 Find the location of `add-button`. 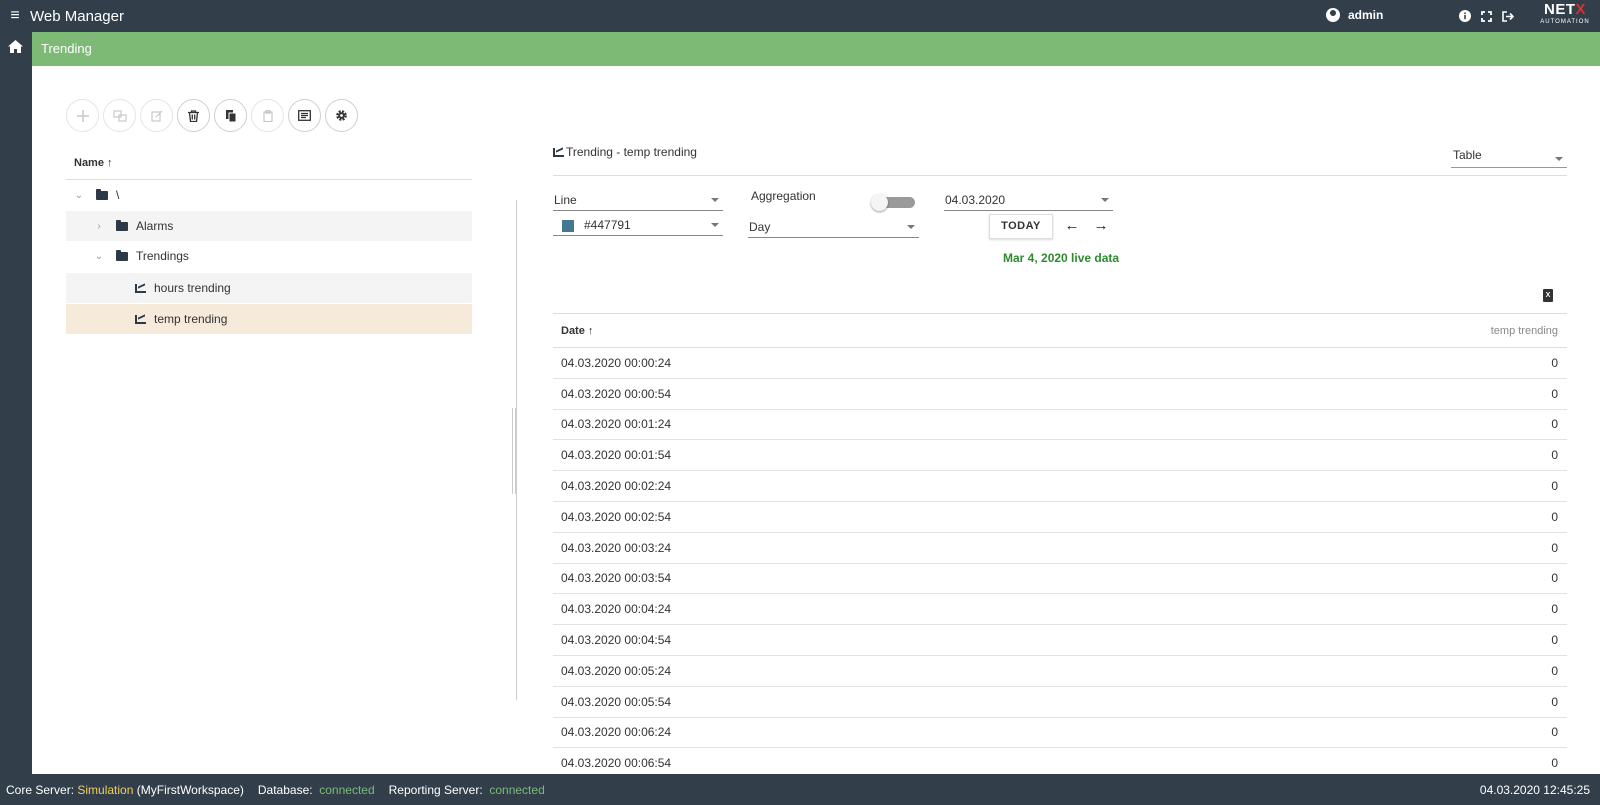

add-button is located at coordinates (82, 115).